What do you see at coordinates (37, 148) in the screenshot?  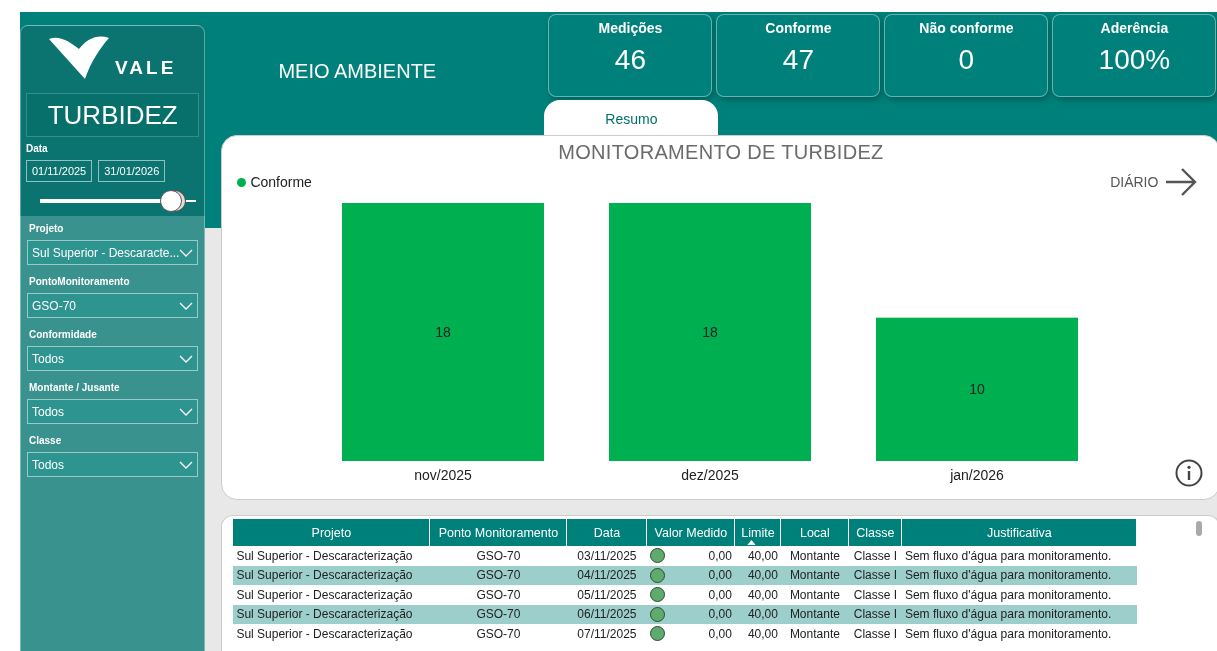 I see `filter-label: Data` at bounding box center [37, 148].